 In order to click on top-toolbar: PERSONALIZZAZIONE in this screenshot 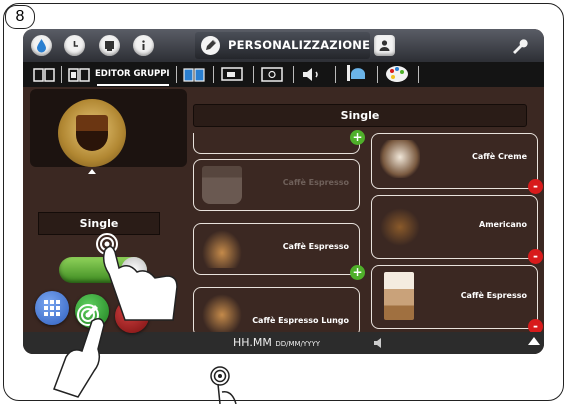, I will do `click(283, 45)`.